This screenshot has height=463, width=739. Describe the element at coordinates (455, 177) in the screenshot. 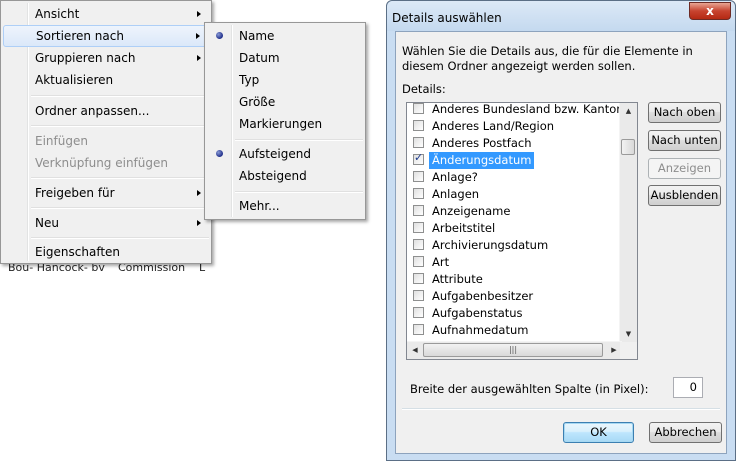

I see `details-list-item-label: Anlage?` at that location.